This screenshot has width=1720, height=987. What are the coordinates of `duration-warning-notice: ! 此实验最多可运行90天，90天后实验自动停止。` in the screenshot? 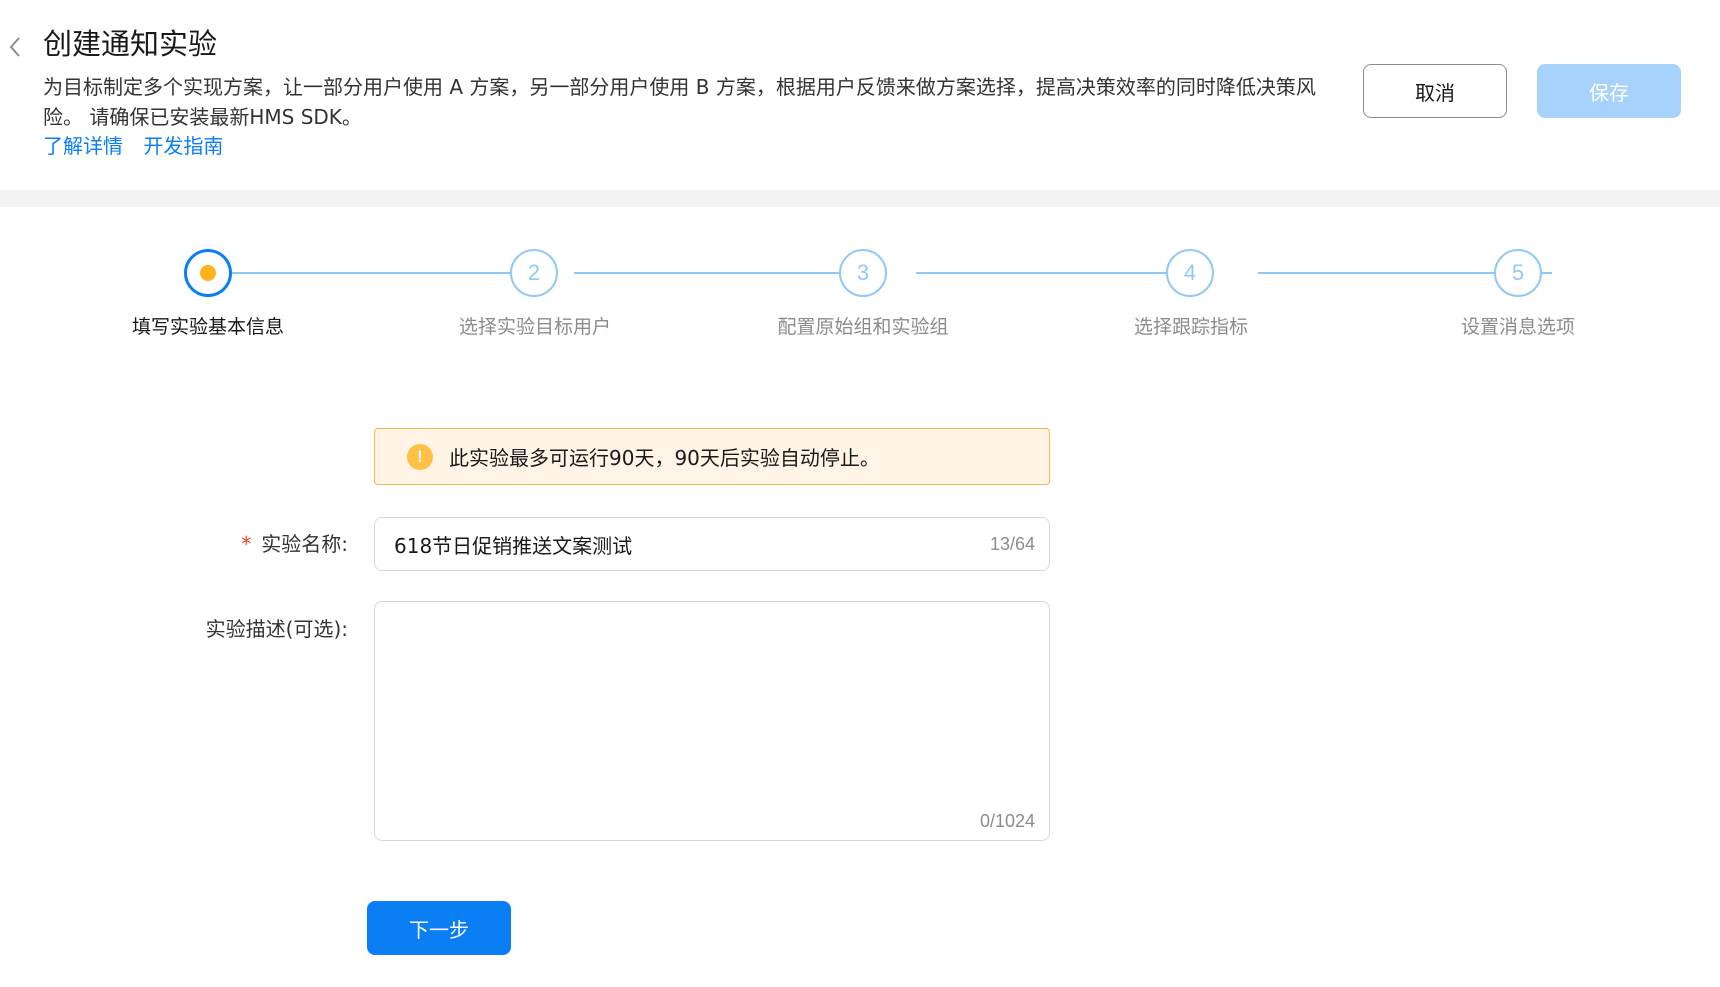 It's located at (712, 456).